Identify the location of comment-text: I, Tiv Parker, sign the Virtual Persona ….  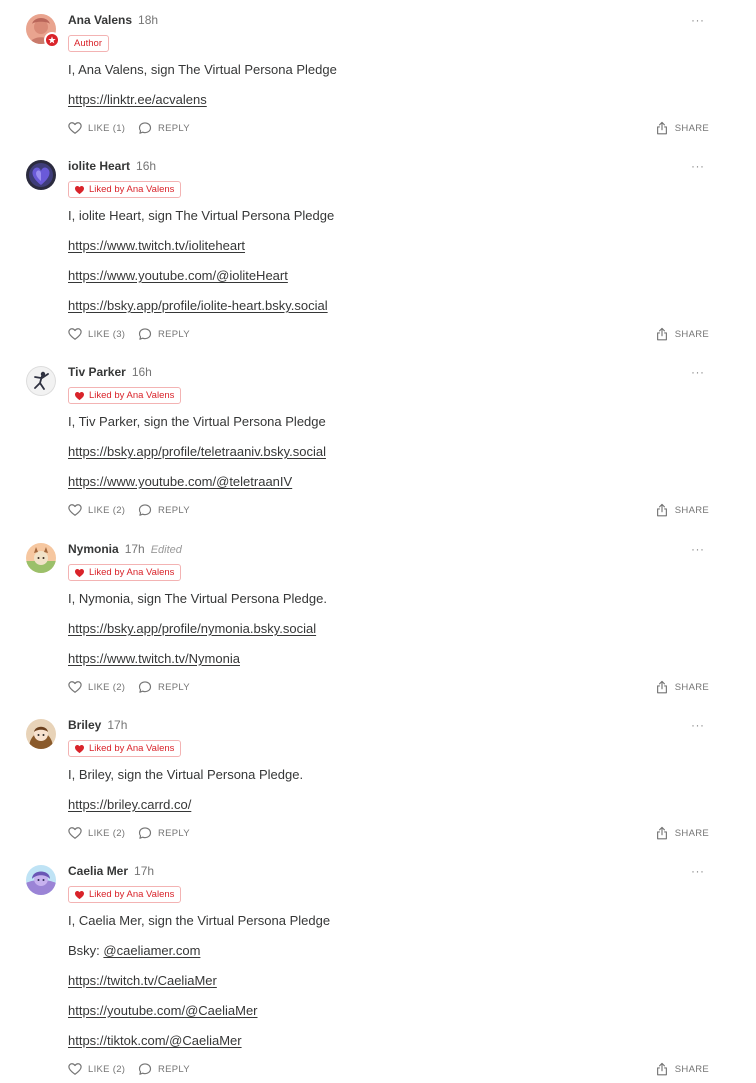
(197, 421).